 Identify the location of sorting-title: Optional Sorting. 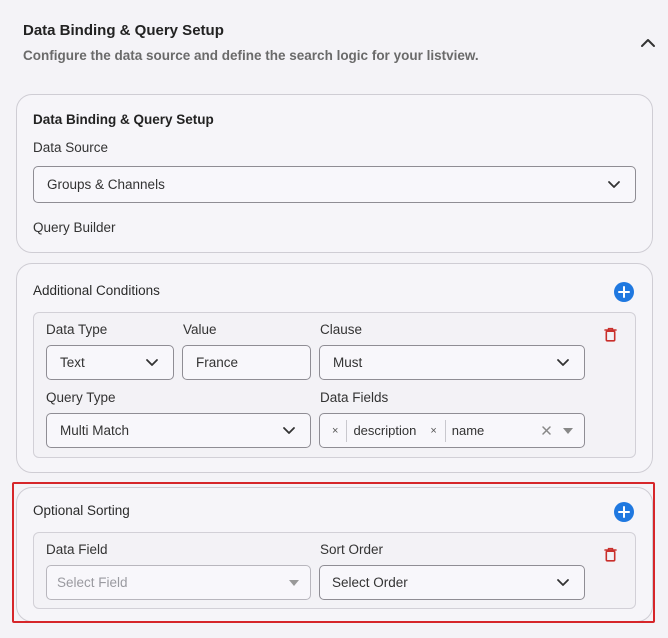
(81, 510).